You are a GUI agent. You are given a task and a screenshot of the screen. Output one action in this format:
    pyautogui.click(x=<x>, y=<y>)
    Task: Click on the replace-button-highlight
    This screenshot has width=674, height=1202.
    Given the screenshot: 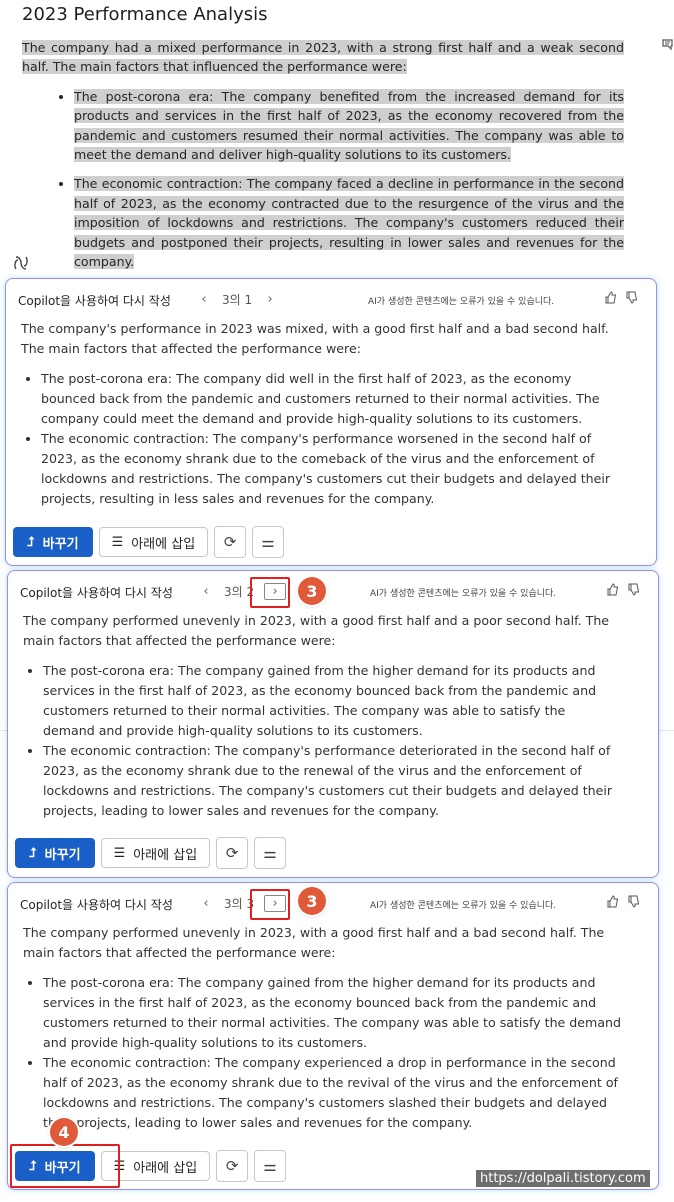 What is the action you would take?
    pyautogui.click(x=65, y=1166)
    